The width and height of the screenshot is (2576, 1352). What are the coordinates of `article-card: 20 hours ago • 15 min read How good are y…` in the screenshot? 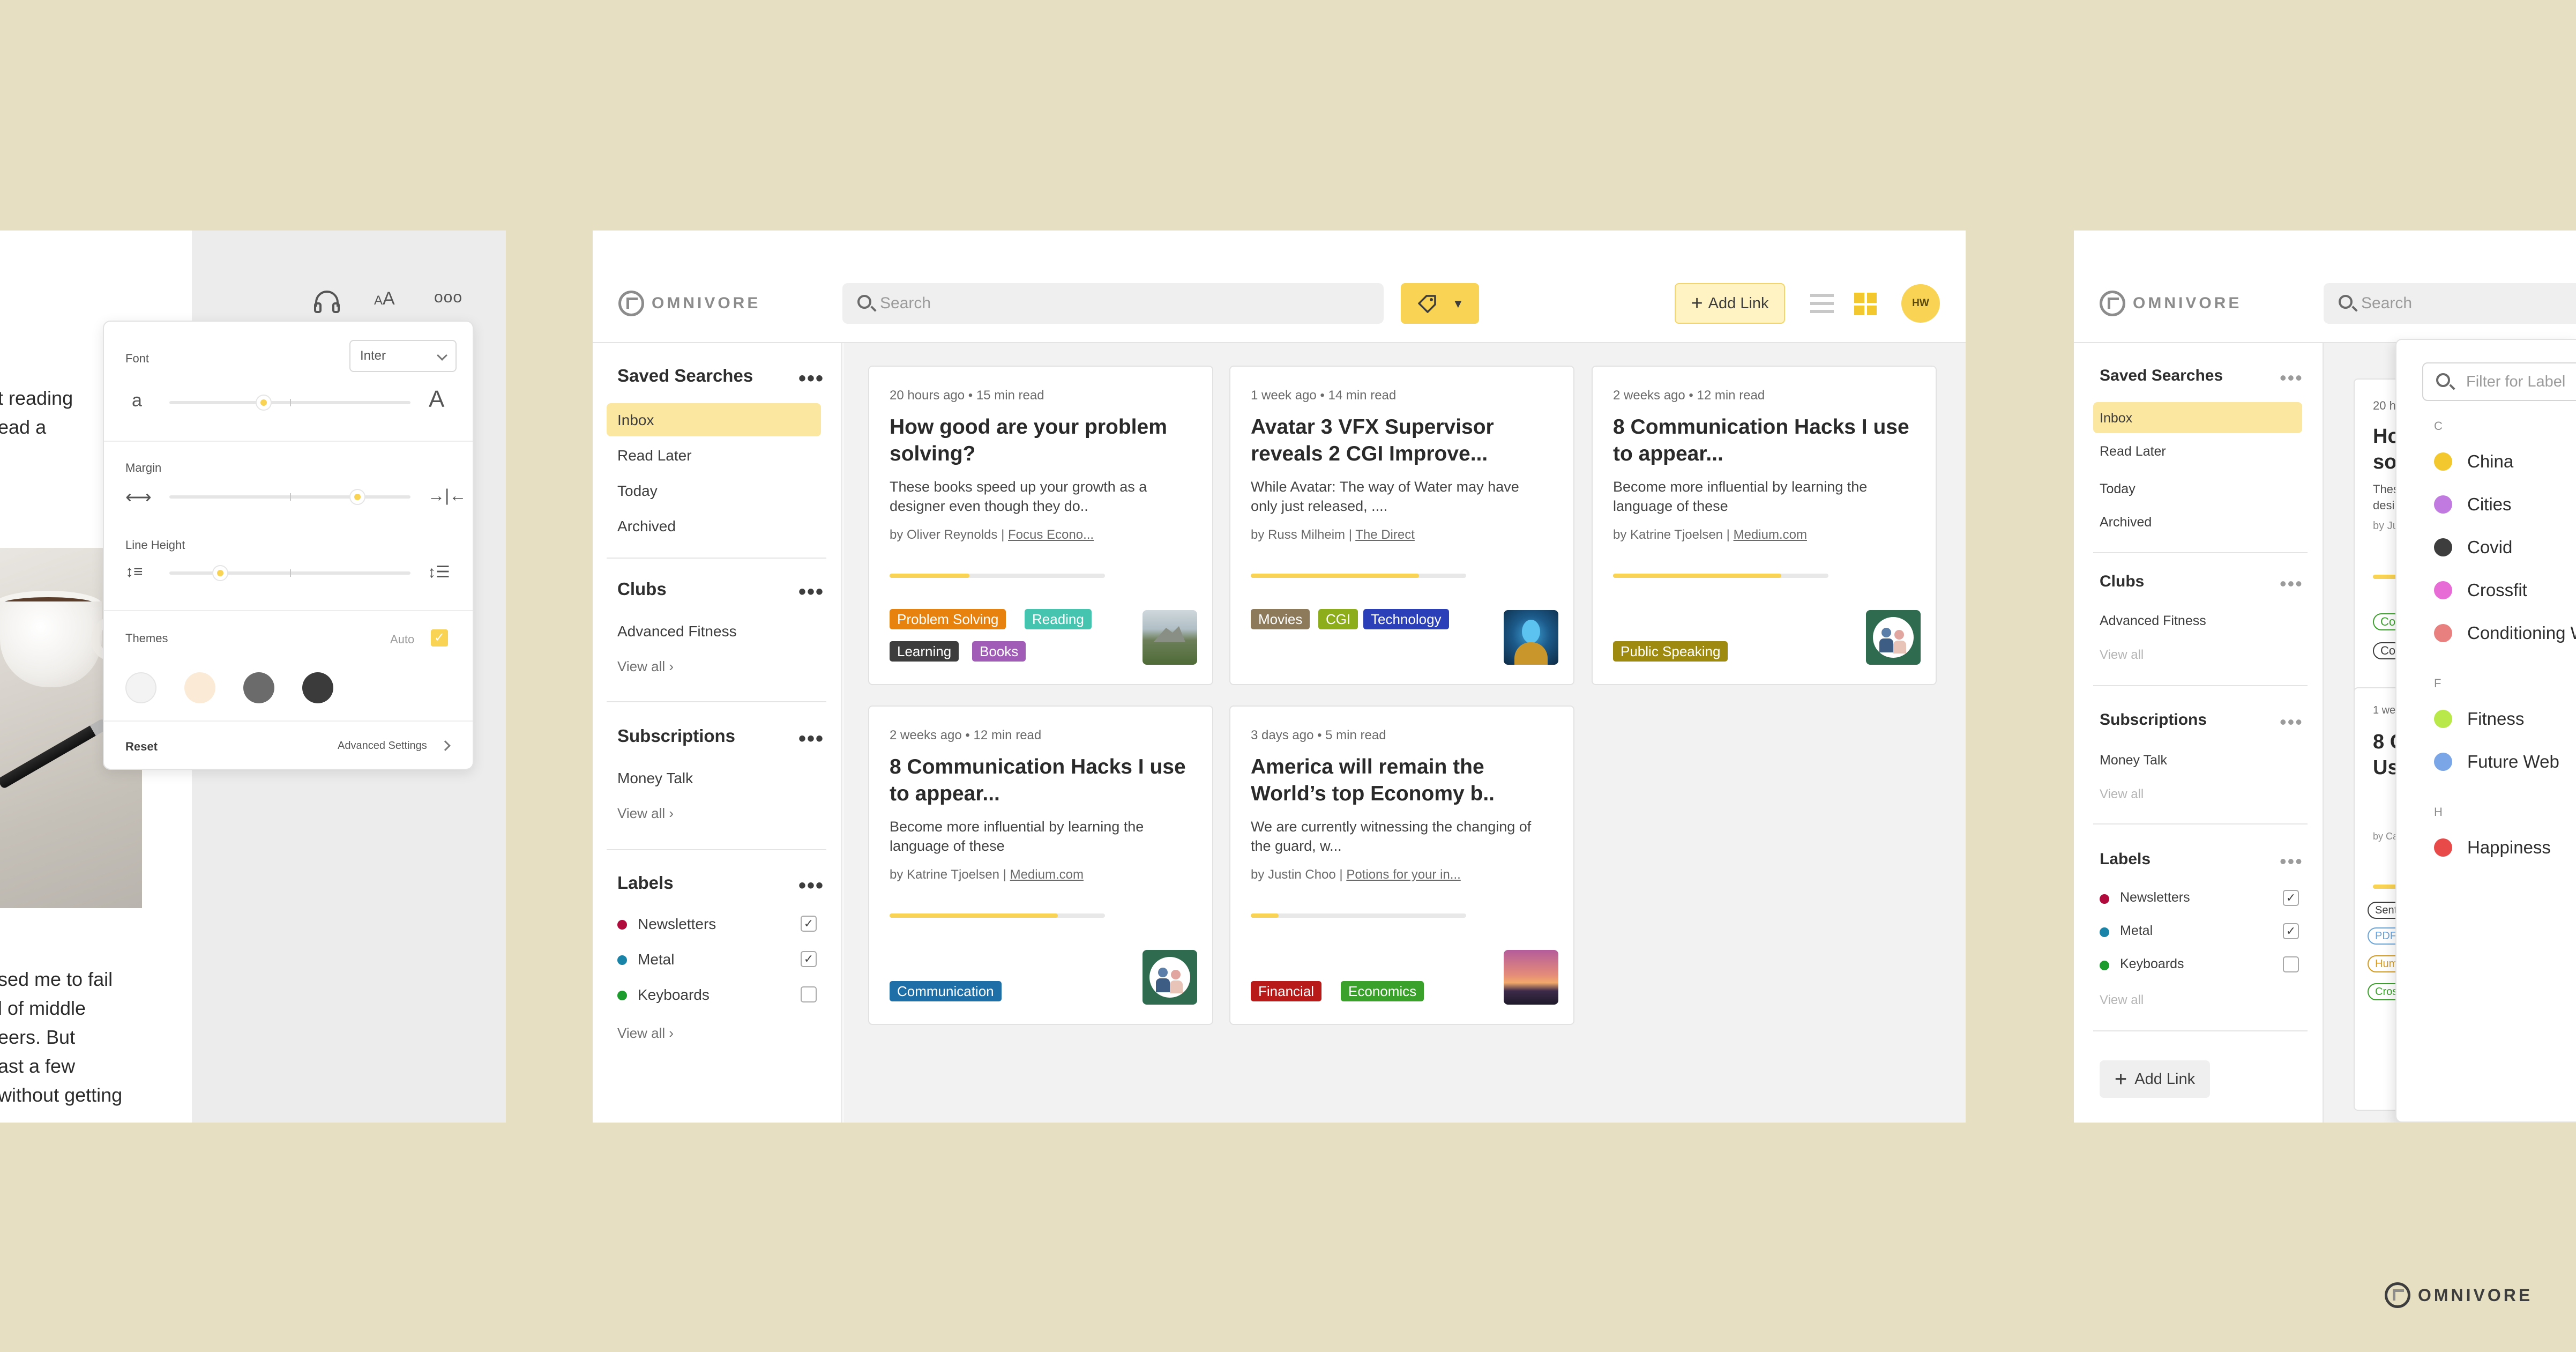 It's located at (1040, 525).